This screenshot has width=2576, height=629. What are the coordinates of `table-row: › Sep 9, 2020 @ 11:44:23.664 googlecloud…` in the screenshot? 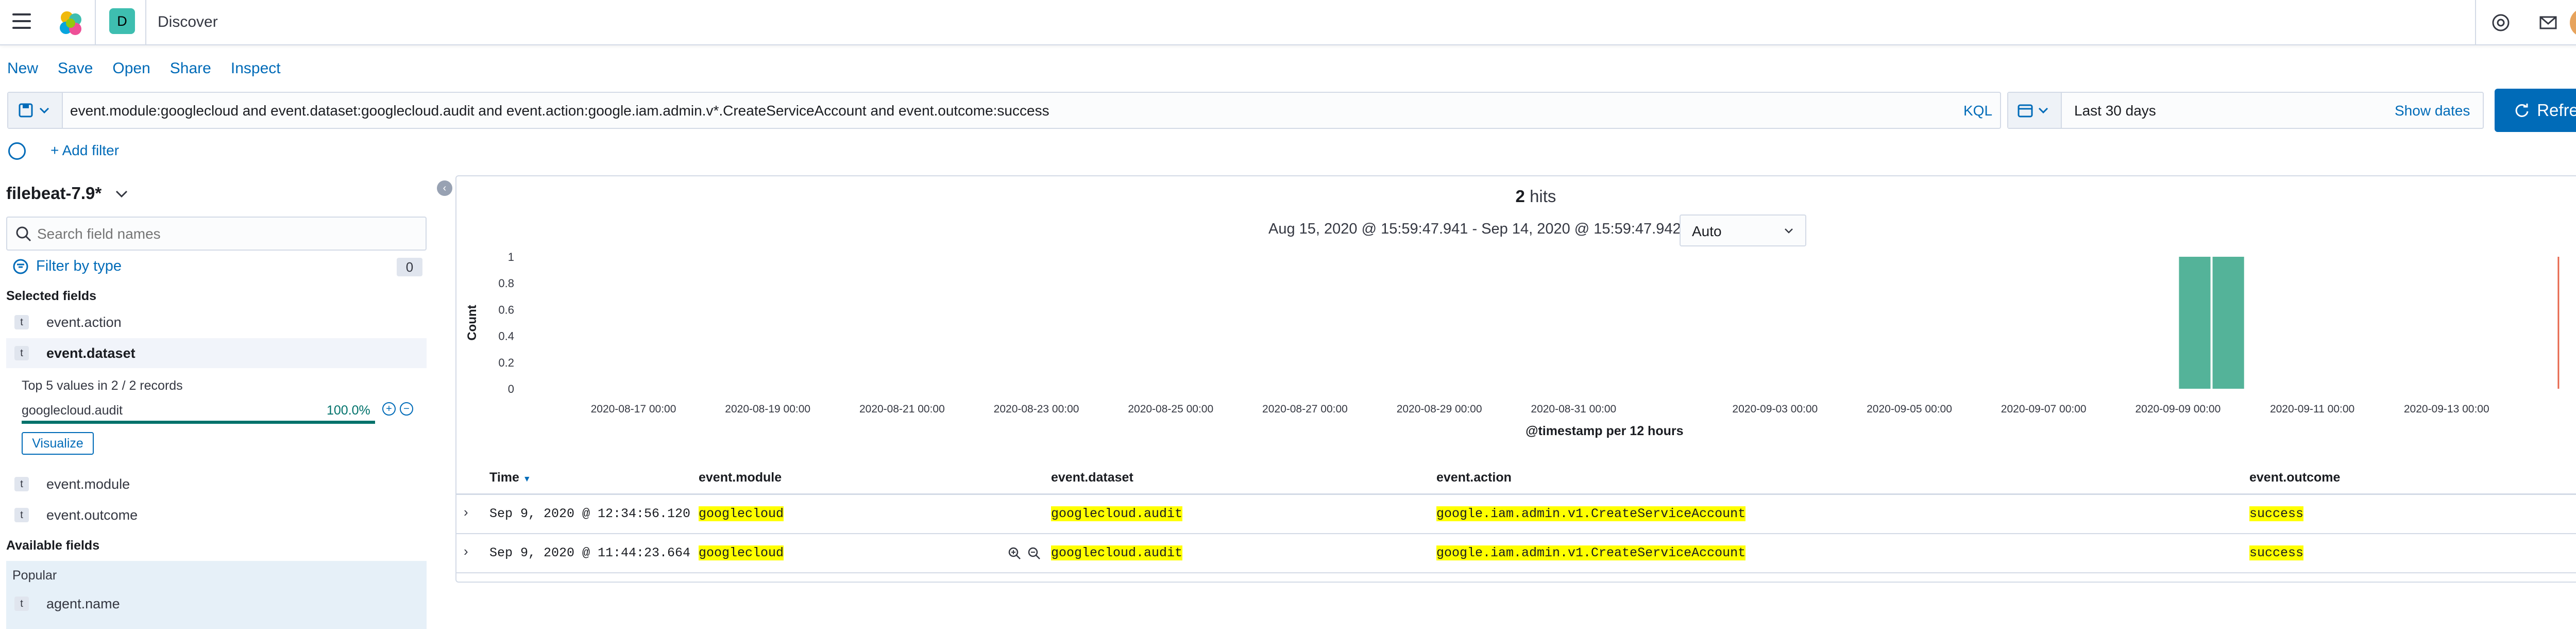 It's located at (1516, 554).